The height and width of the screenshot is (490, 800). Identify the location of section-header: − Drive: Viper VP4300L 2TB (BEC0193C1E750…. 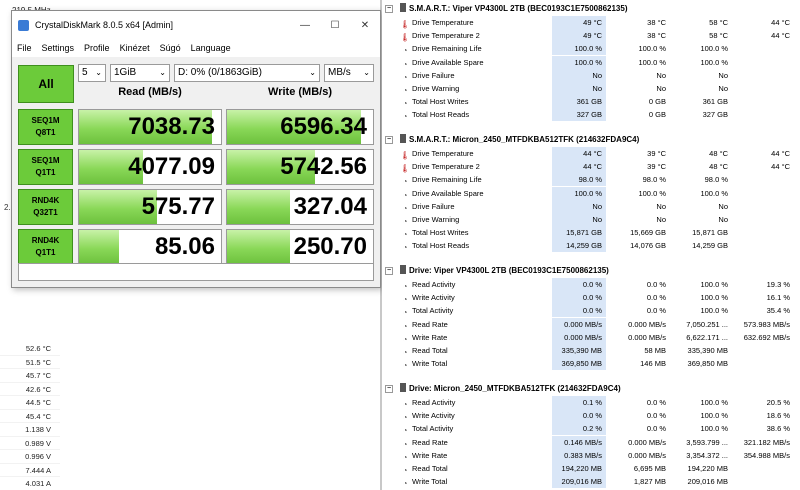
(591, 271).